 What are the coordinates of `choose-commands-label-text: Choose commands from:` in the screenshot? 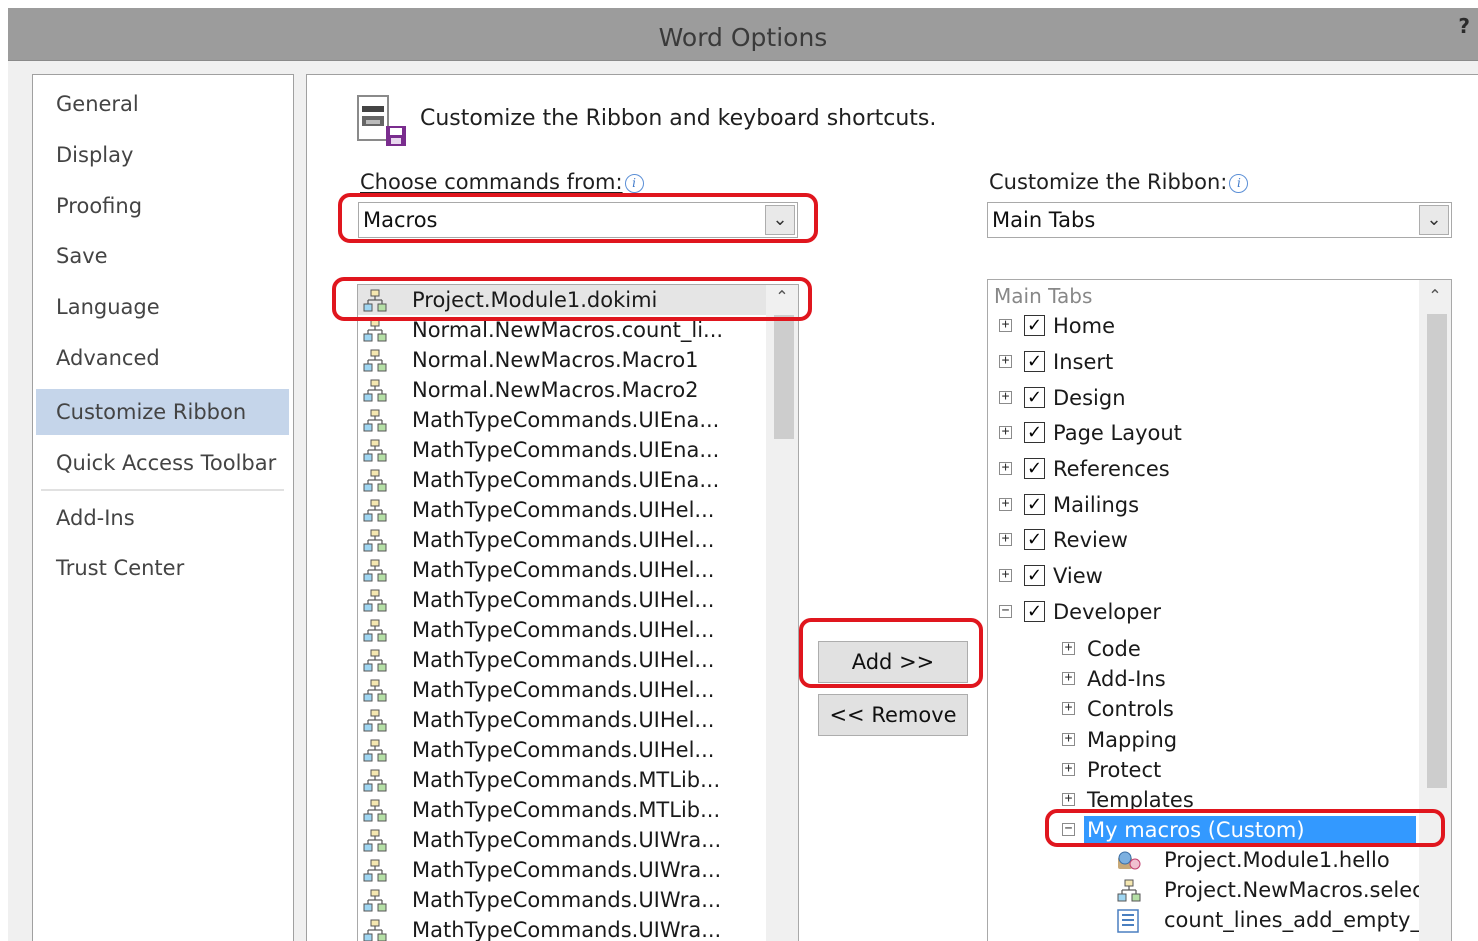 It's located at (491, 182).